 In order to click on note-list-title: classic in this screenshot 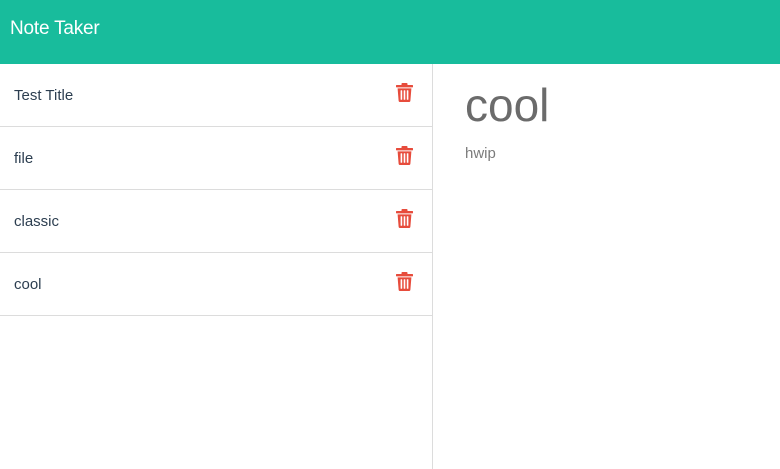, I will do `click(36, 222)`.